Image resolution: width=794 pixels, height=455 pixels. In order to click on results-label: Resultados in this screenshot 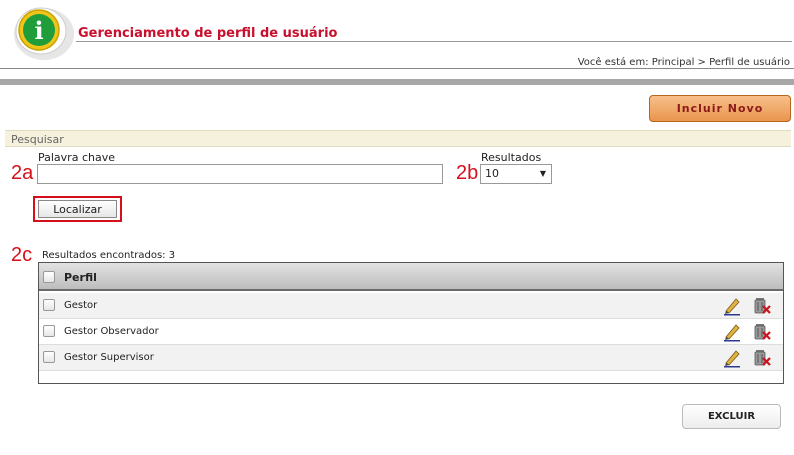, I will do `click(511, 157)`.